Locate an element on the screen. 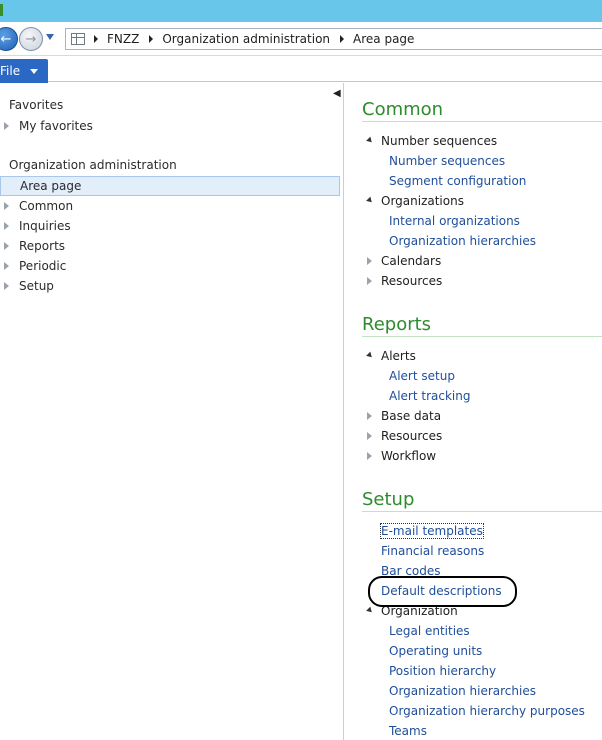  address-bar: FNZZ Organization administration Area page is located at coordinates (333, 39).